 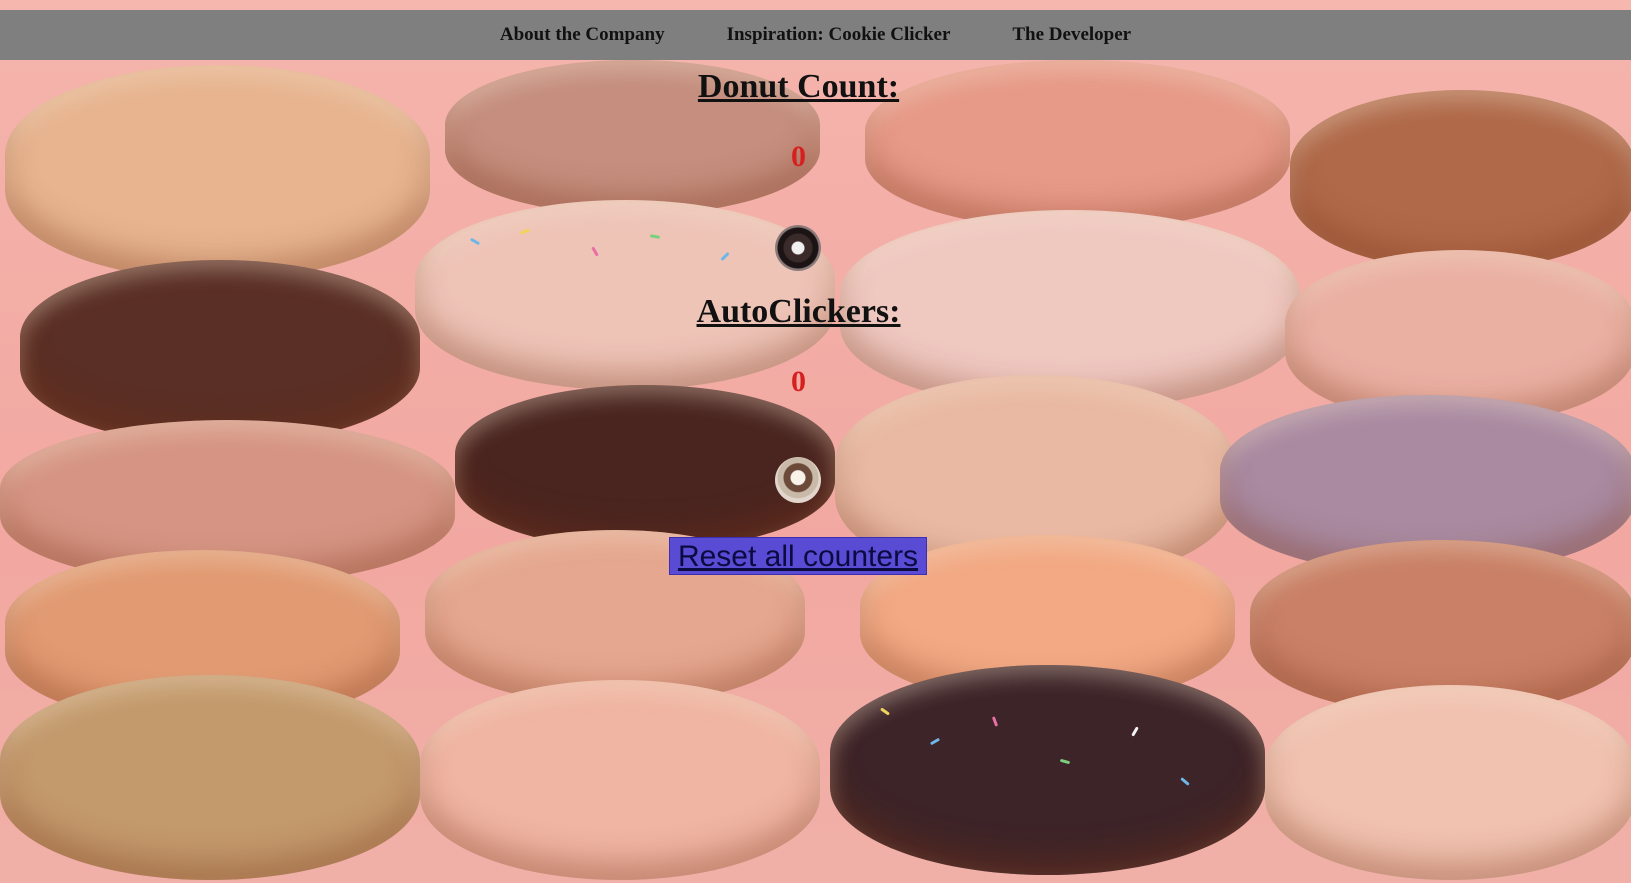 I want to click on nav-link-about: About the Company, so click(x=582, y=35).